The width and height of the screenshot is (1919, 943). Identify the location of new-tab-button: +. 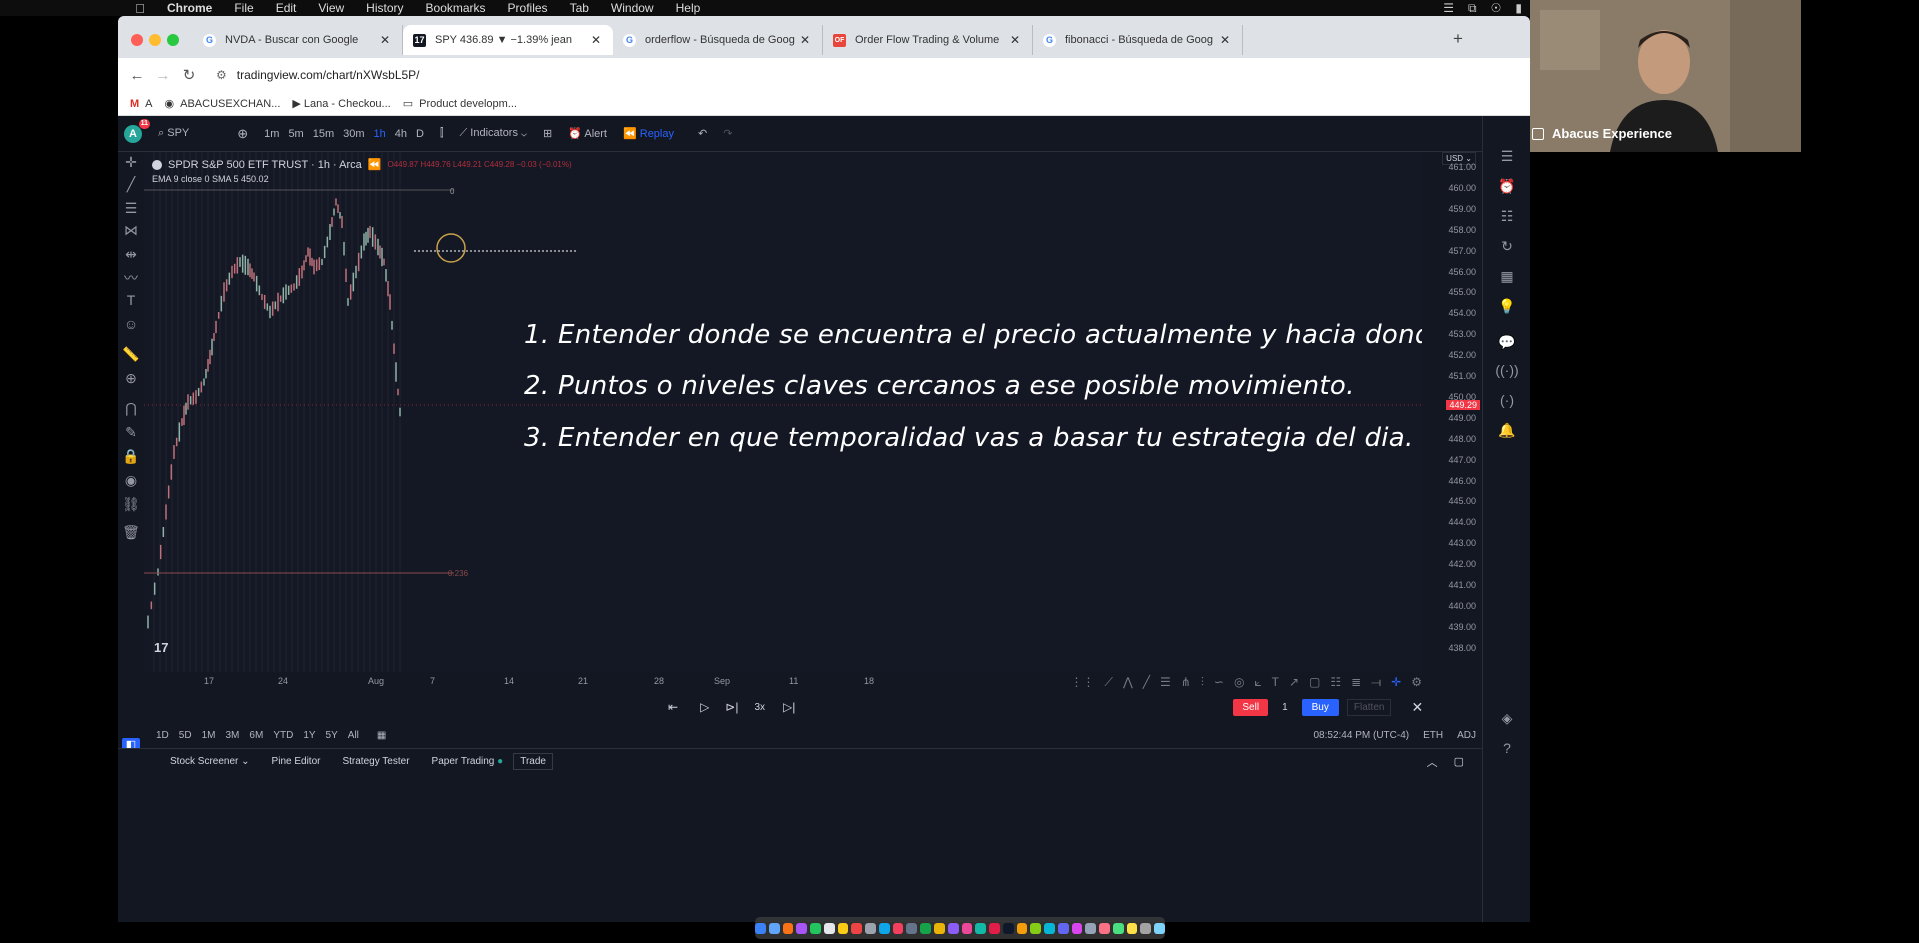
(1458, 39).